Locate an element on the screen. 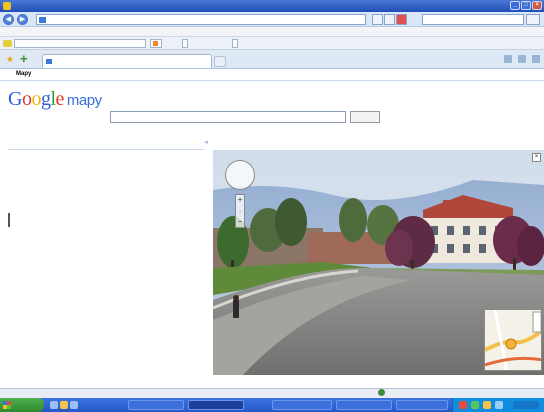  nav-link-maps-active: Mapy is located at coordinates (24, 74).